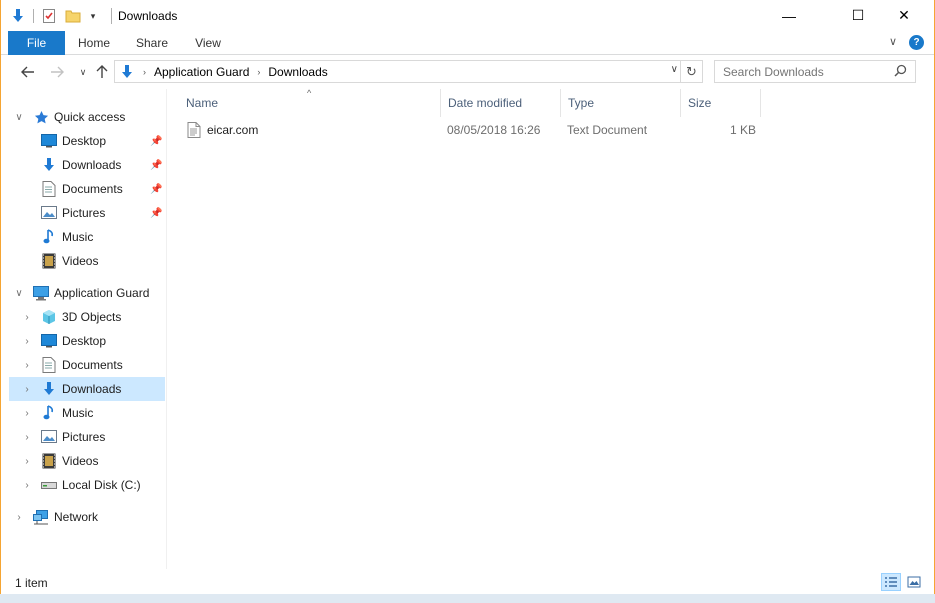  I want to click on nav-quick-access-downloads: Downloads 📌, so click(87, 165).